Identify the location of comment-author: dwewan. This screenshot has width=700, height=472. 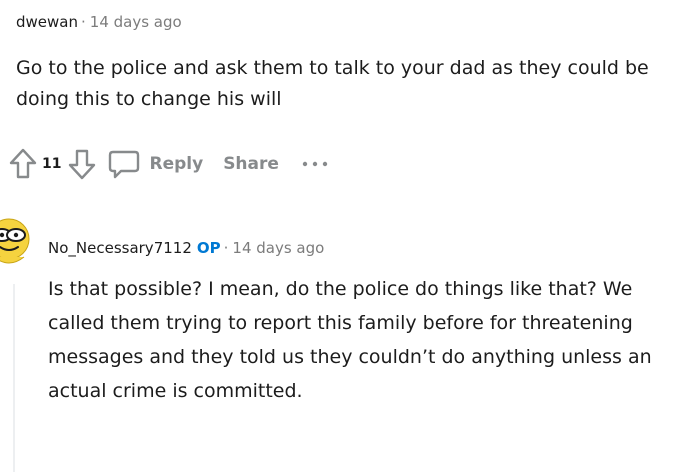
(47, 22).